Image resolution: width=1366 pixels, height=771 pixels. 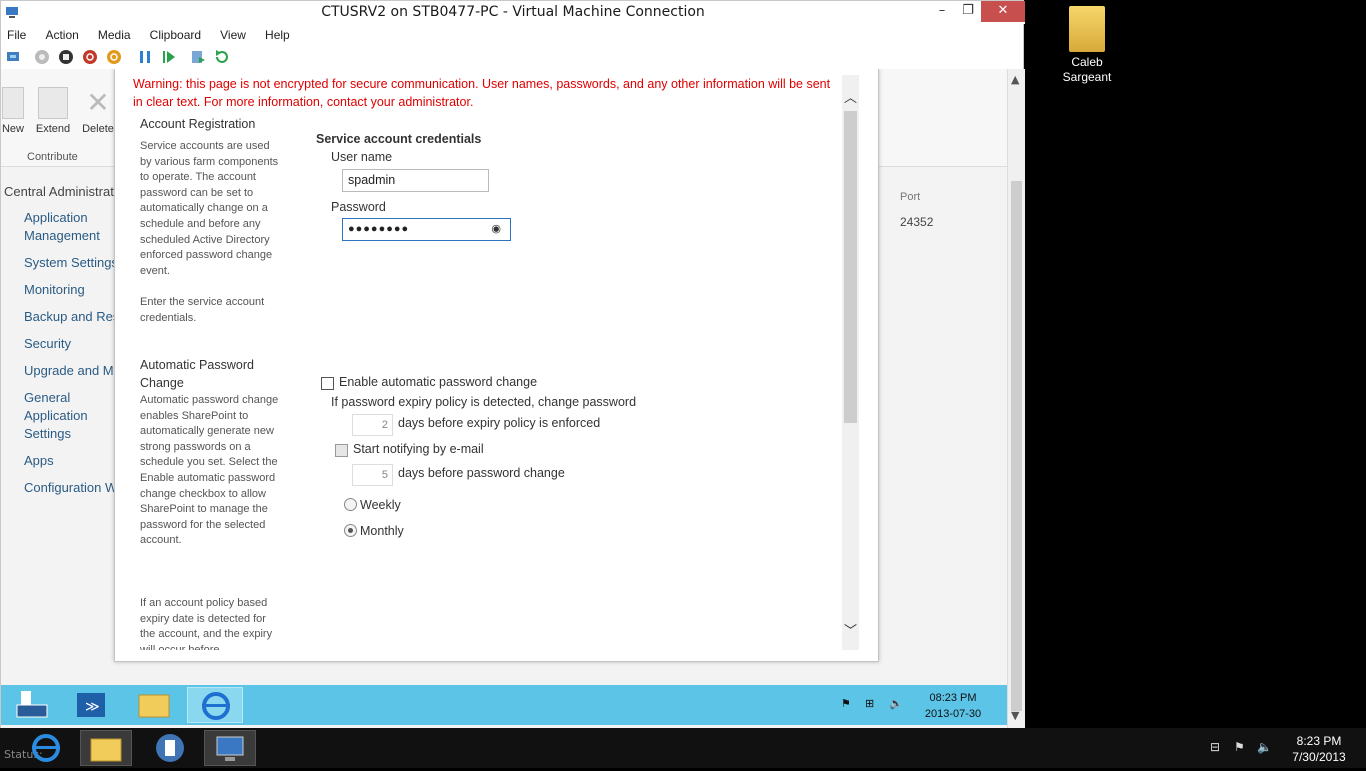 I want to click on reveal-password-icon: ◉, so click(x=496, y=228).